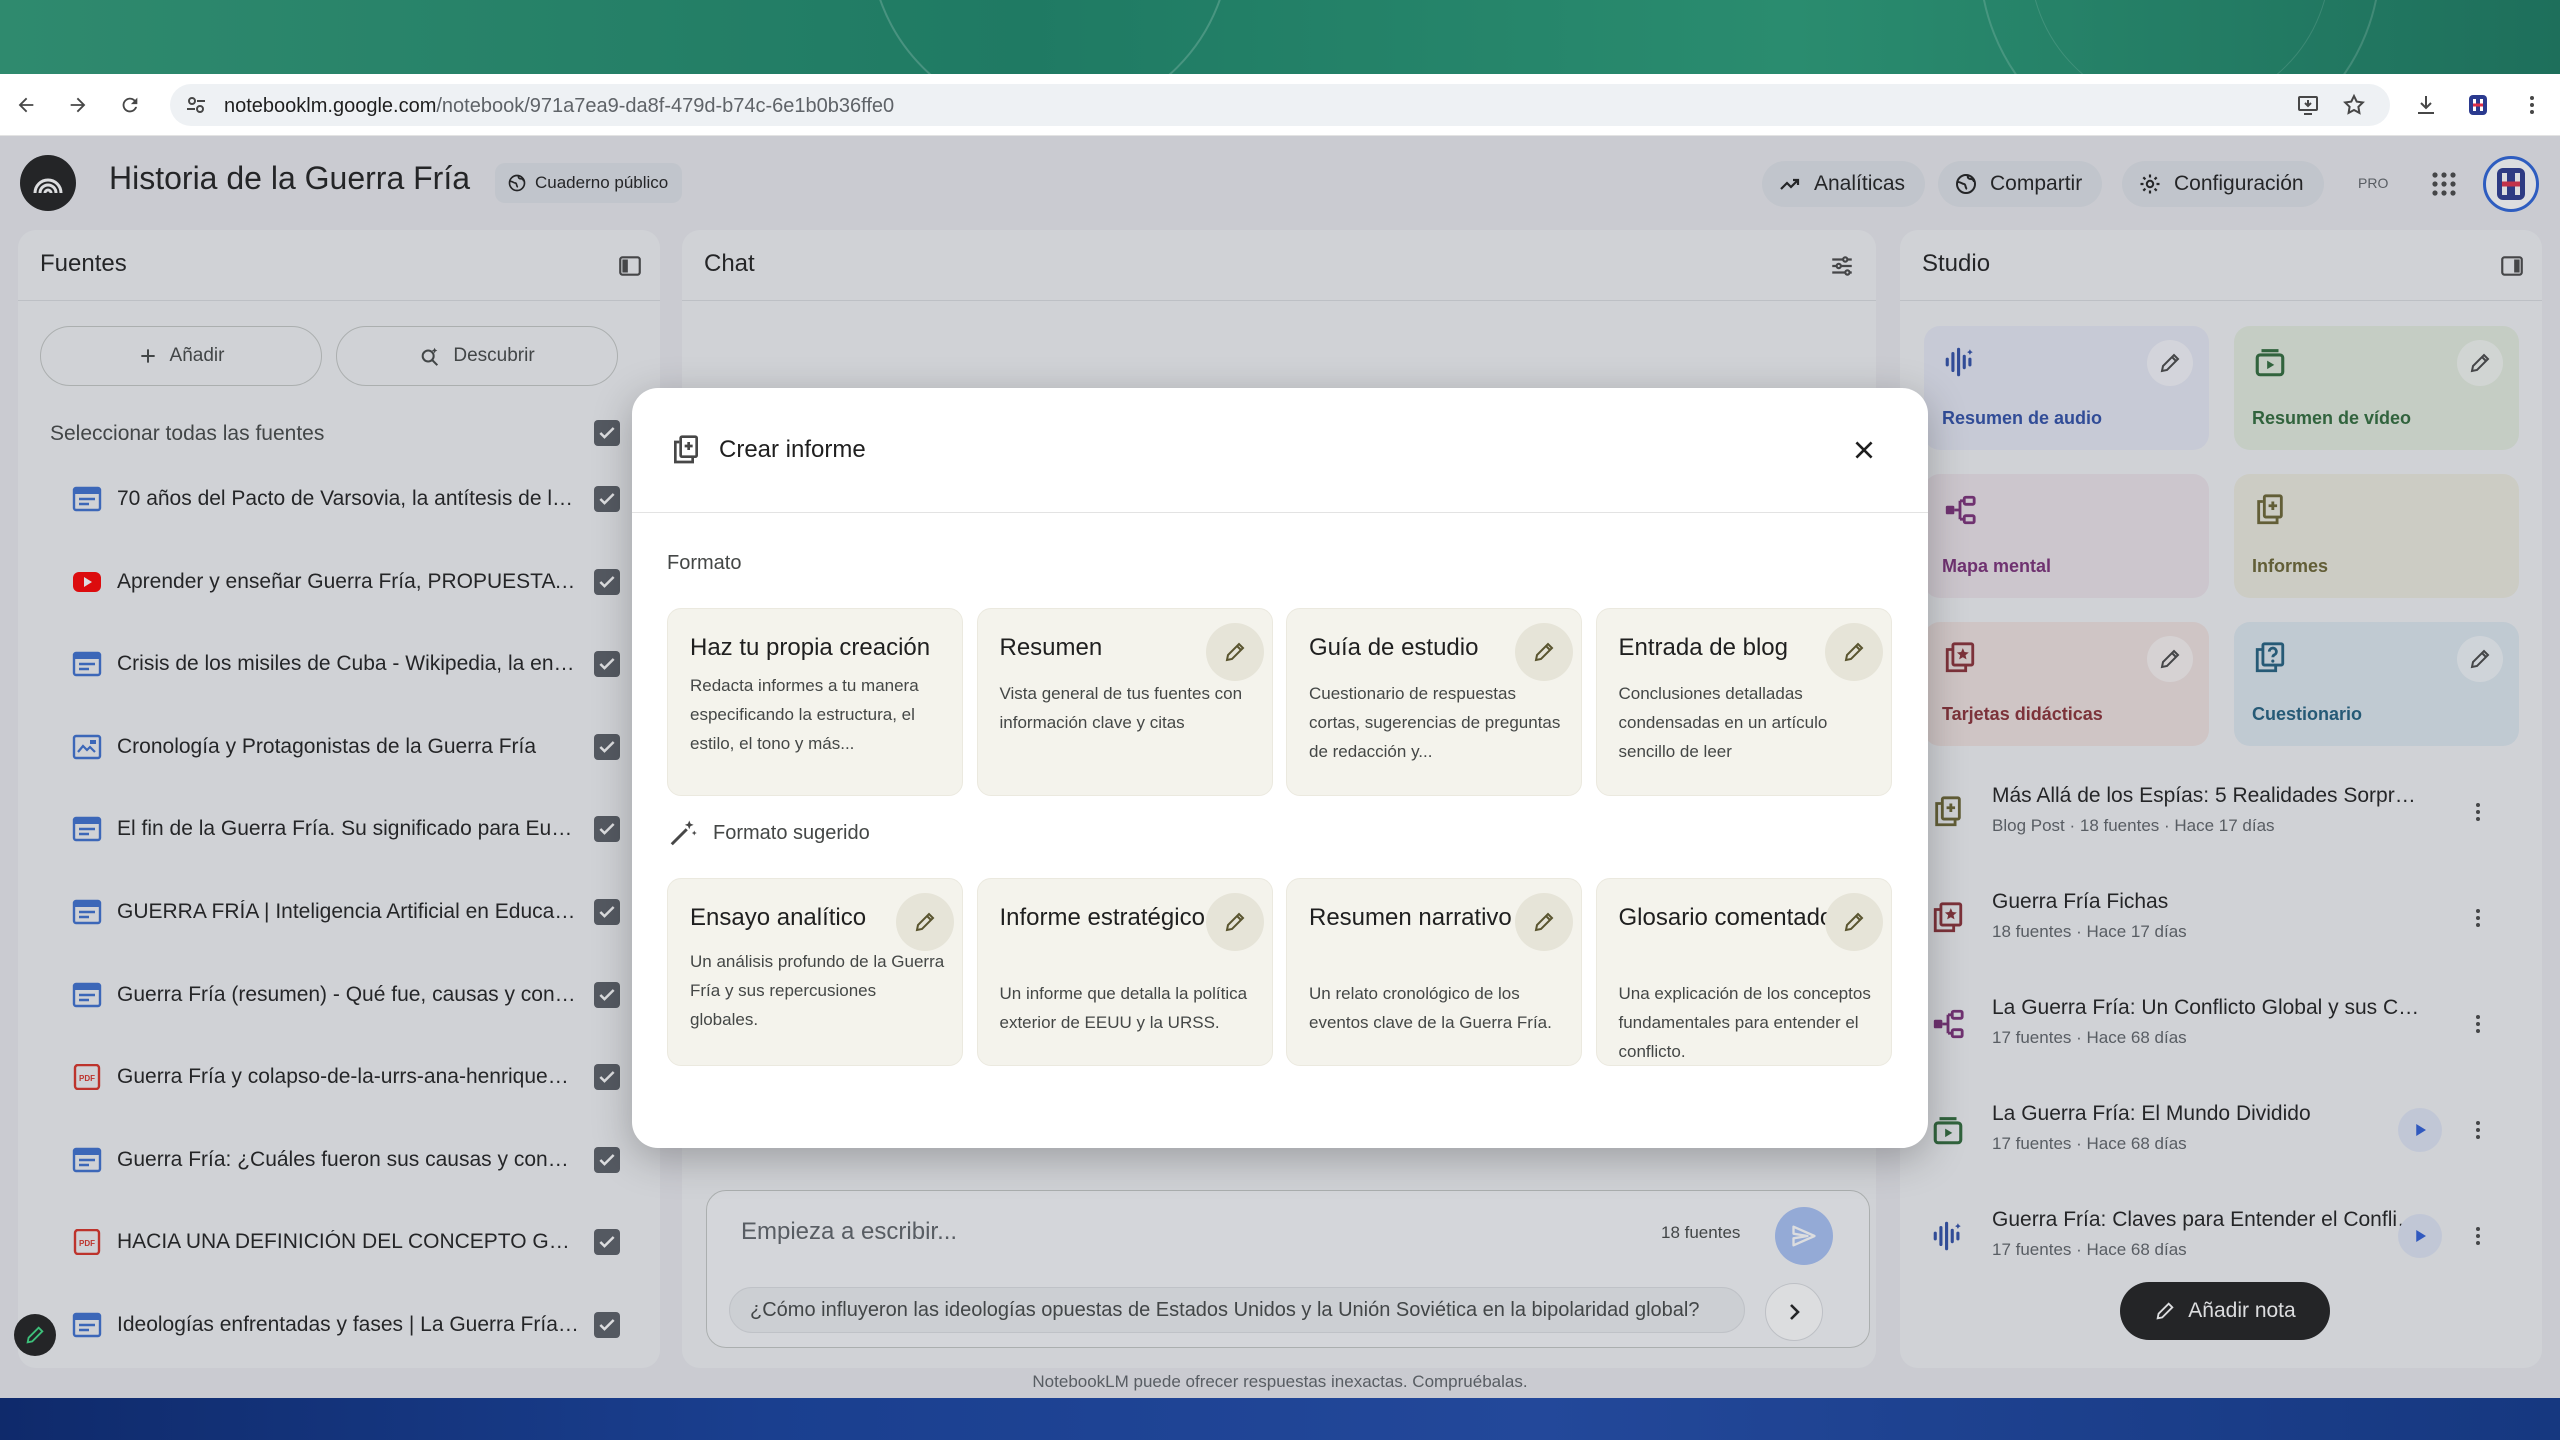 This screenshot has width=2560, height=1440. What do you see at coordinates (2308, 105) in the screenshot?
I see `install-app-icon` at bounding box center [2308, 105].